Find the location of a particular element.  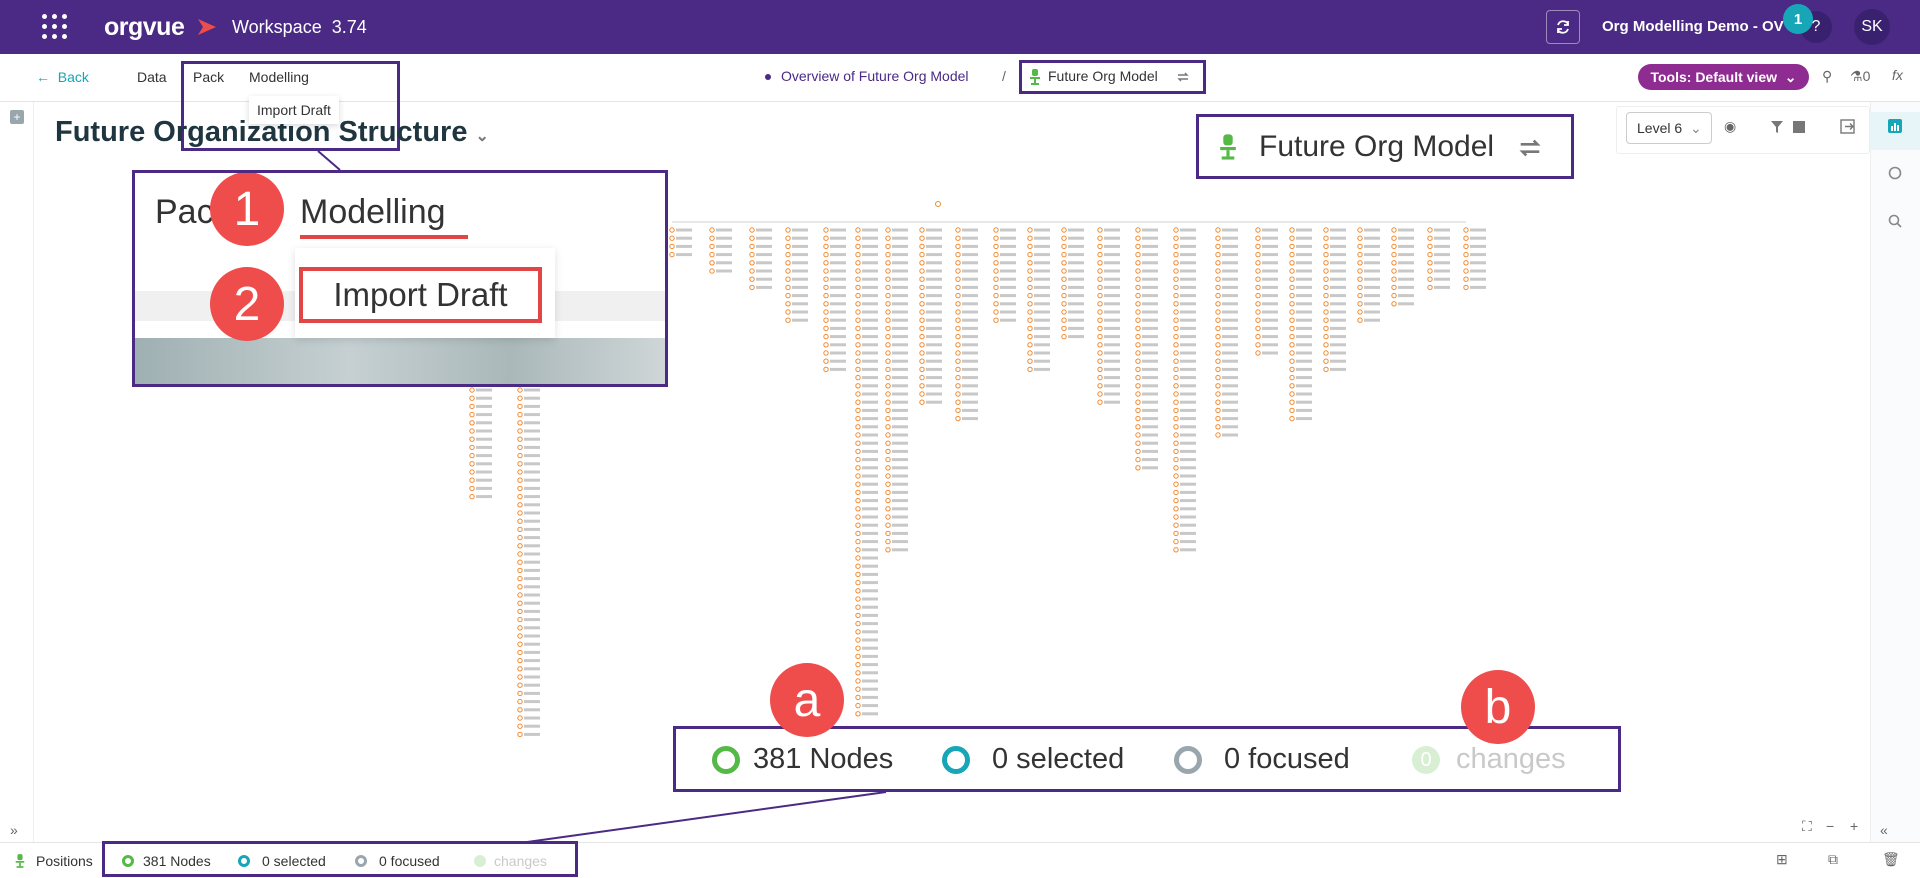

zoom-nodes-icon is located at coordinates (726, 760).